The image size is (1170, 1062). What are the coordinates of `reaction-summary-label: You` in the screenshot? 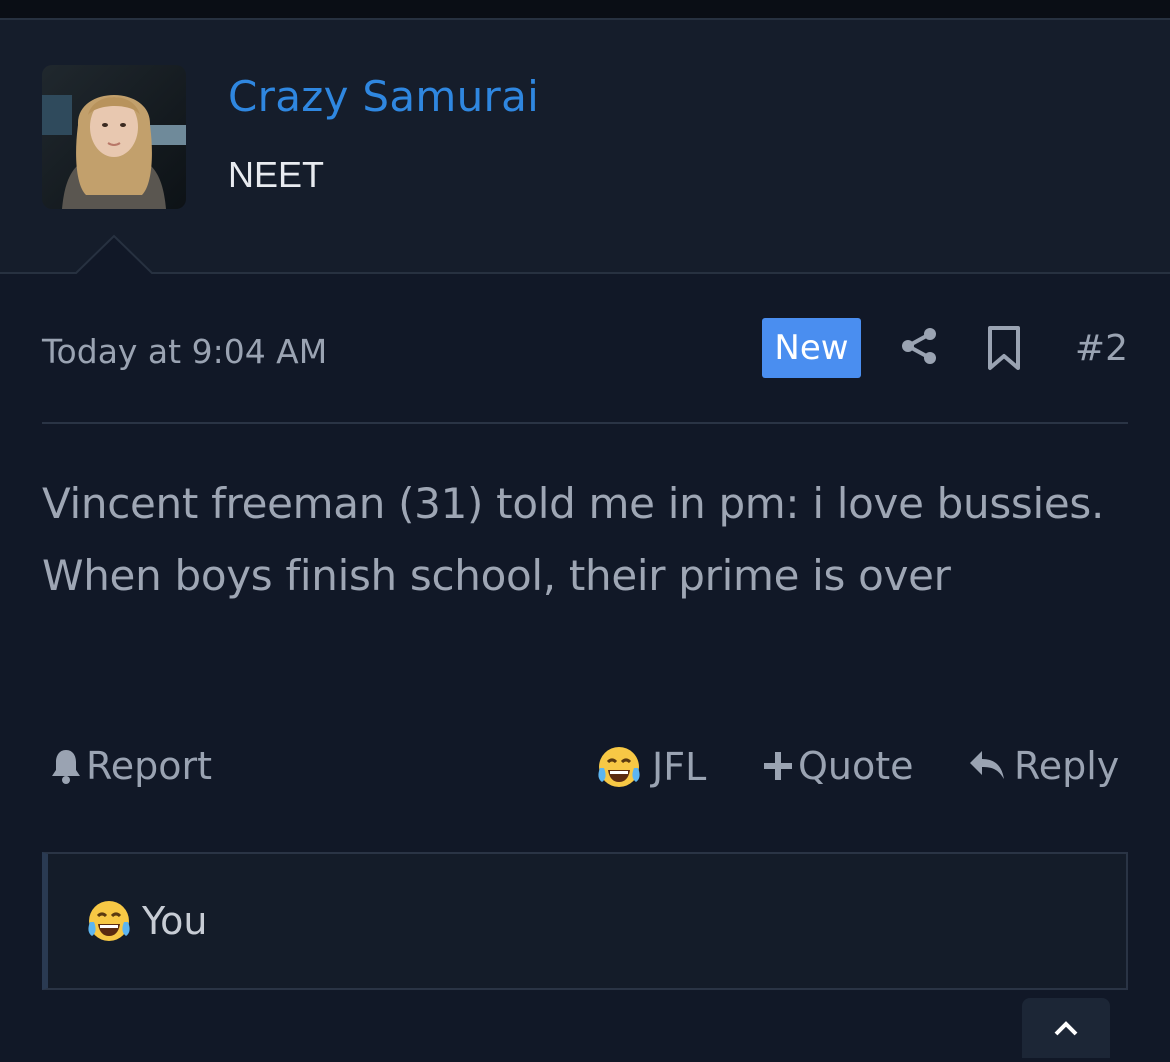 It's located at (175, 921).